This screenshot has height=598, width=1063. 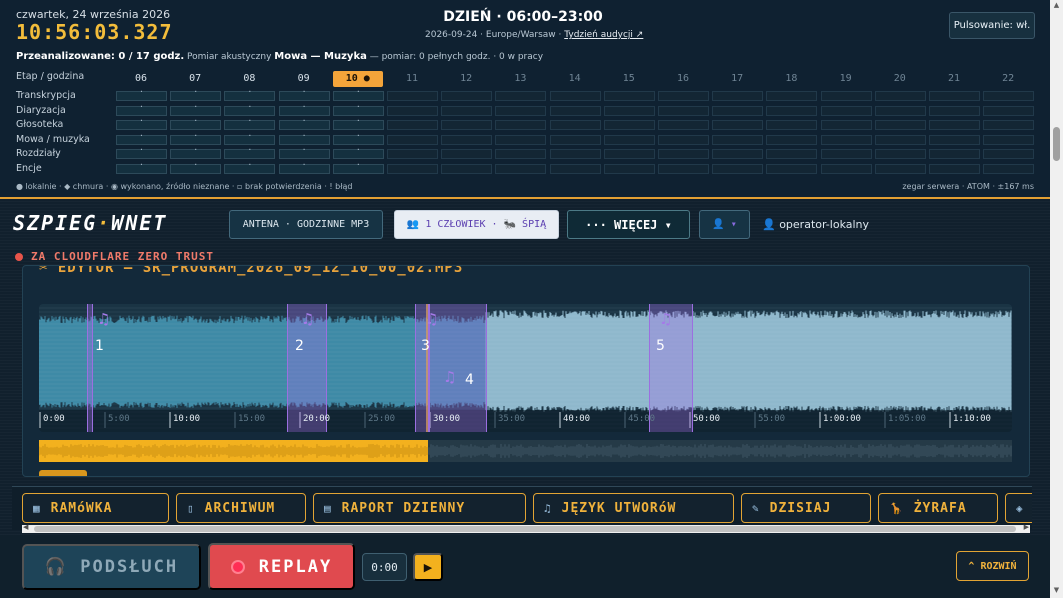 What do you see at coordinates (419, 508) in the screenshot?
I see `nav-button: ▤ RAPORT DZIENNY` at bounding box center [419, 508].